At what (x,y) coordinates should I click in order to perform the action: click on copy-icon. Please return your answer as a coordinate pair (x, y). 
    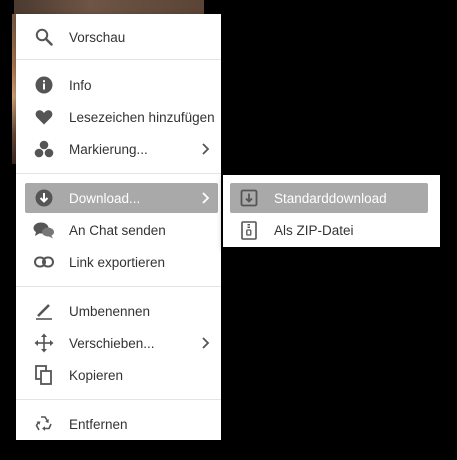
    Looking at the image, I should click on (44, 375).